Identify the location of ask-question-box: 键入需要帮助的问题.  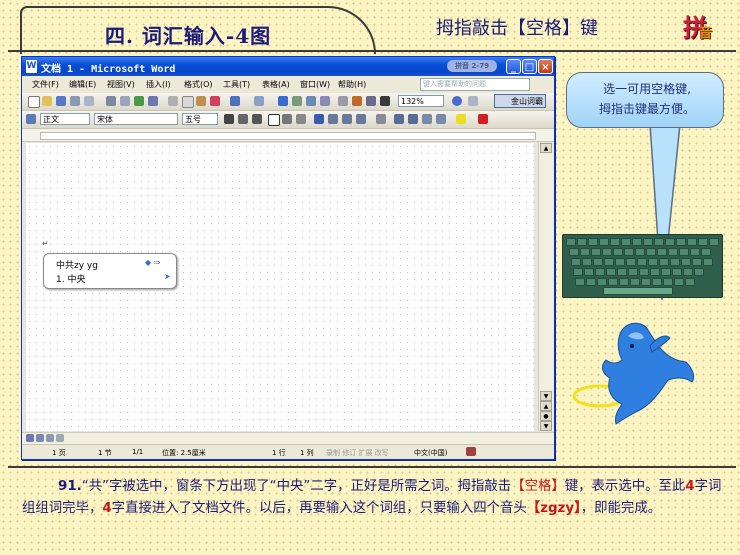
(475, 84).